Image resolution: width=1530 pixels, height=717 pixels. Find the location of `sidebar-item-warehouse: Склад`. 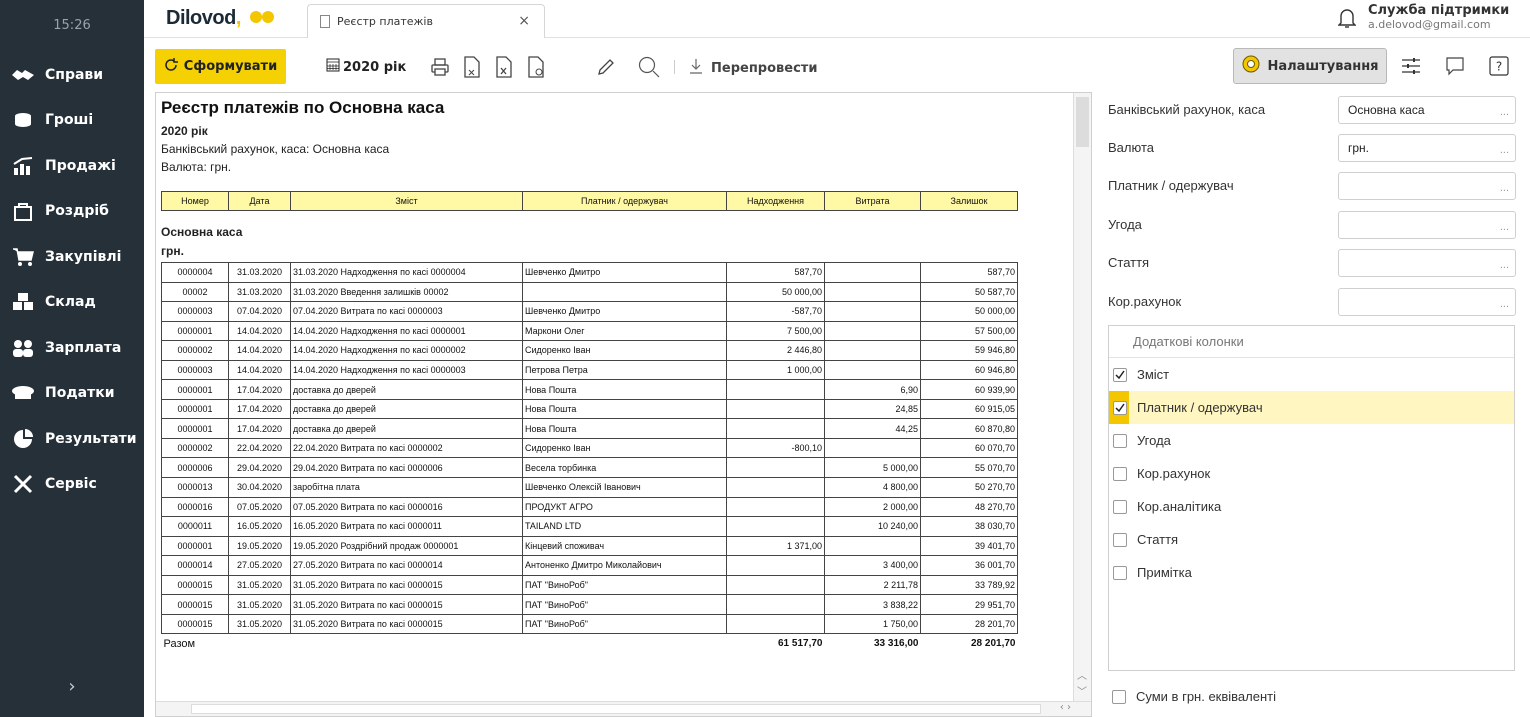

sidebar-item-warehouse: Склад is located at coordinates (72, 303).